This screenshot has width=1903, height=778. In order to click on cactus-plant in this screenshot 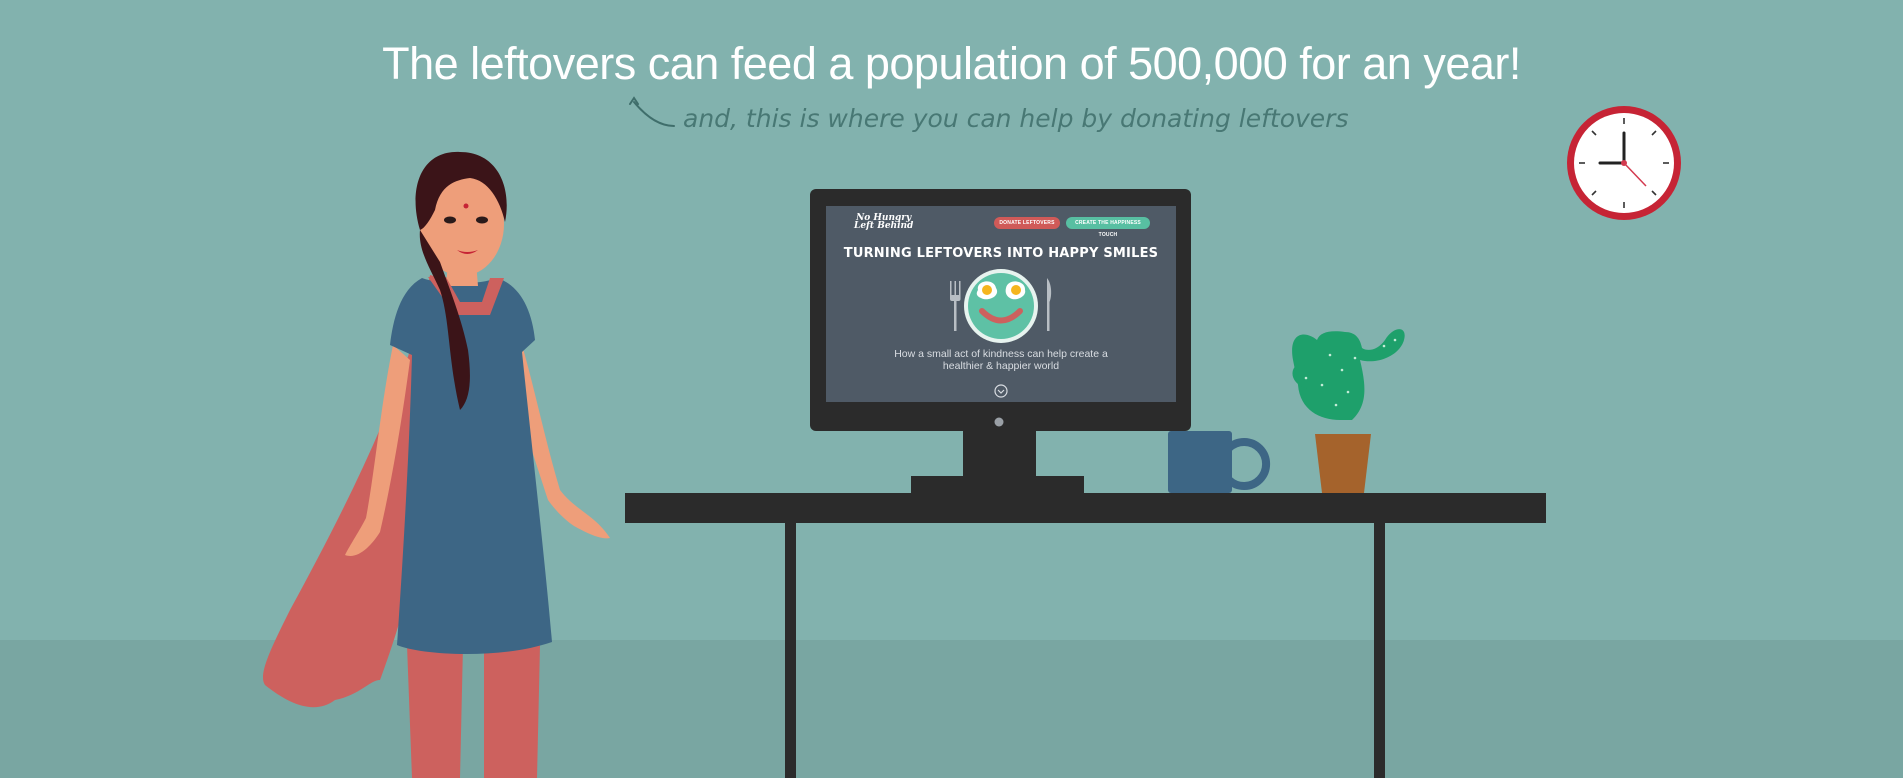, I will do `click(1348, 411)`.